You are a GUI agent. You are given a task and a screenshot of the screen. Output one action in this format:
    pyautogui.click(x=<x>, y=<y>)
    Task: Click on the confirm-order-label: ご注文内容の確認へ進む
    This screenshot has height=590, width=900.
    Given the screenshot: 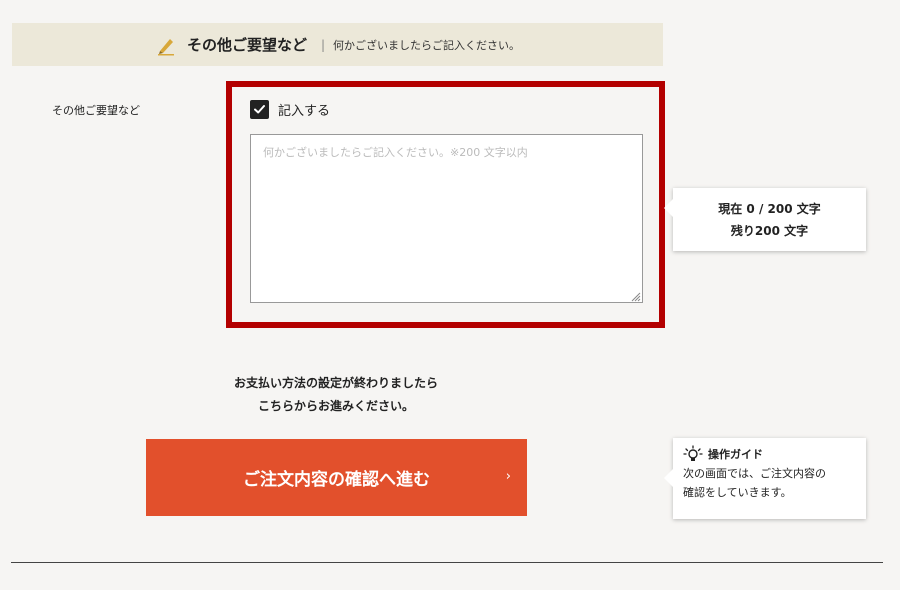 What is the action you would take?
    pyautogui.click(x=336, y=480)
    